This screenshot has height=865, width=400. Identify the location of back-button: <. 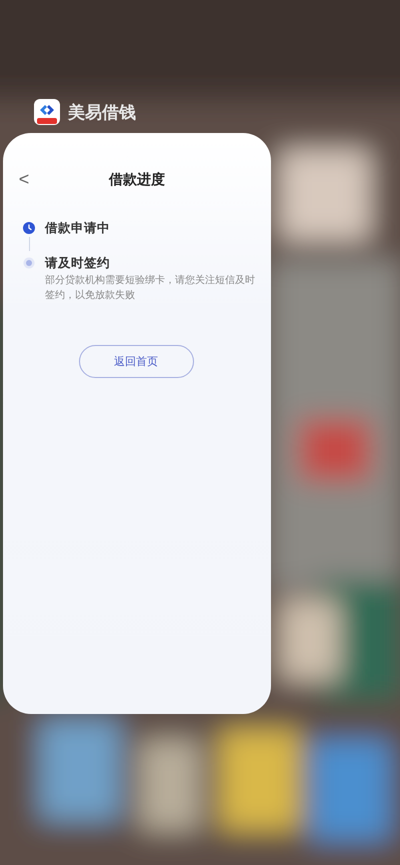
(24, 179).